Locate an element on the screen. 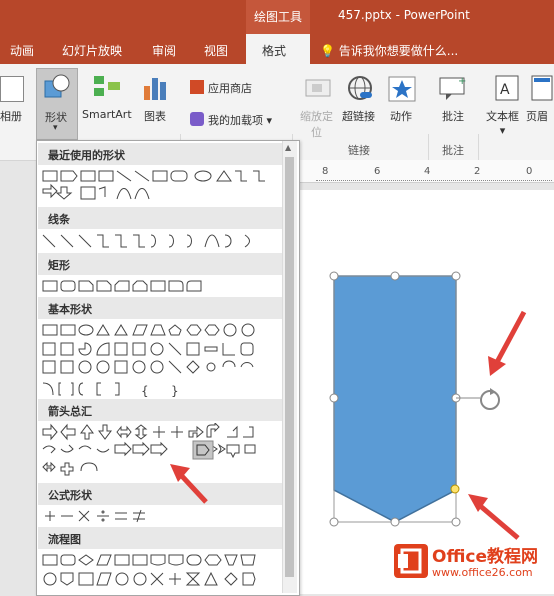 This screenshot has width=554, height=596. header-footer-icon is located at coordinates (542, 88).